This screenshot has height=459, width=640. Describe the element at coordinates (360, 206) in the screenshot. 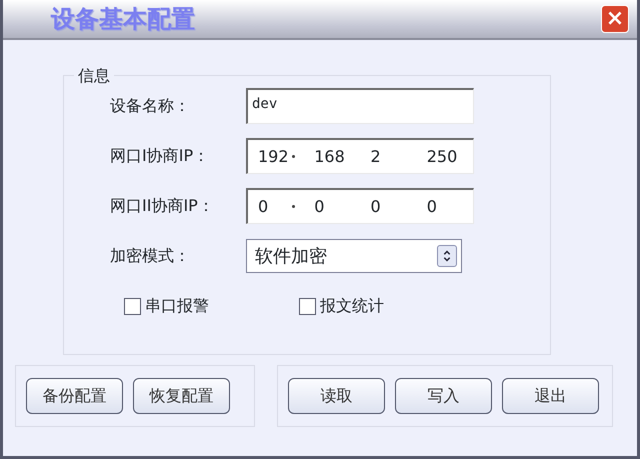

I see `ip-address-field: 0 0 0 0` at that location.